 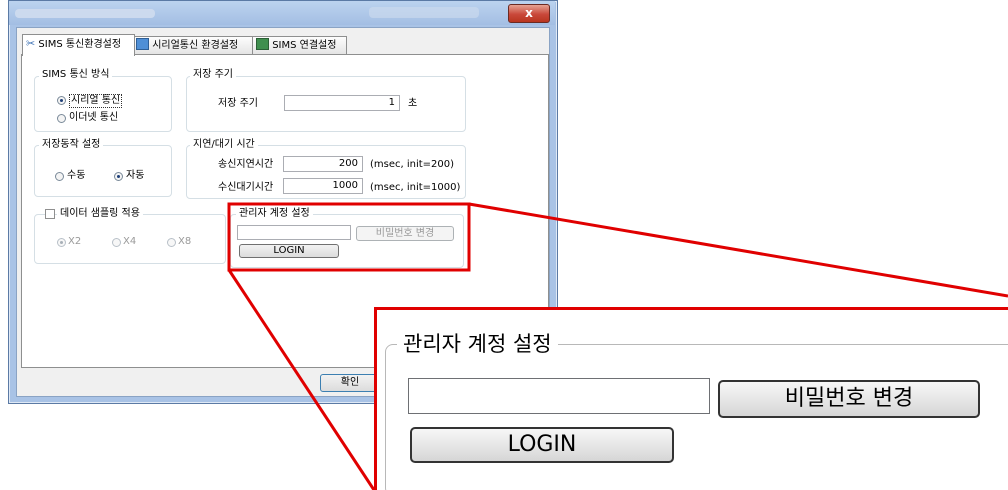 I want to click on tab-label: SIMS 통신환경설정, so click(x=80, y=44).